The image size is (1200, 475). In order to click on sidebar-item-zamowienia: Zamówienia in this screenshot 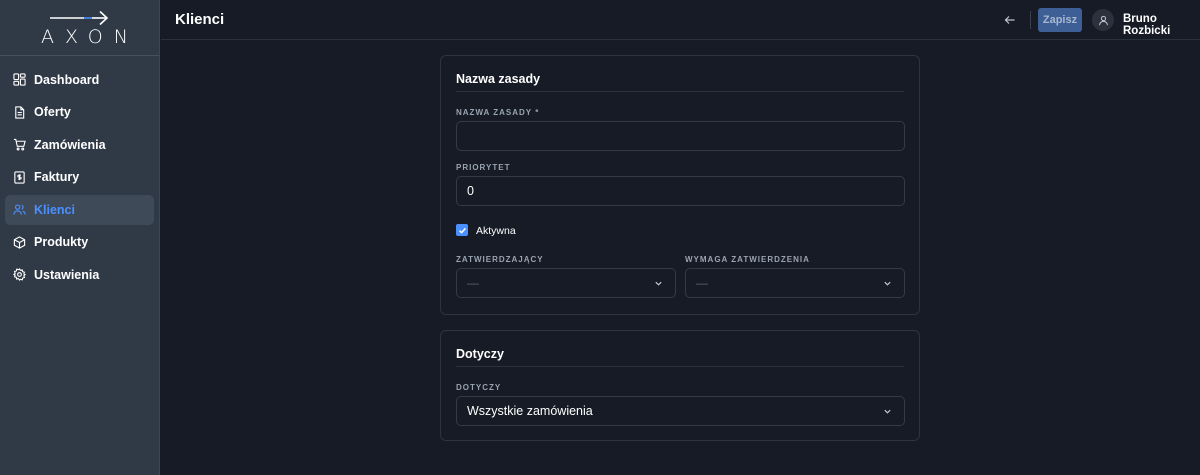, I will do `click(79, 145)`.